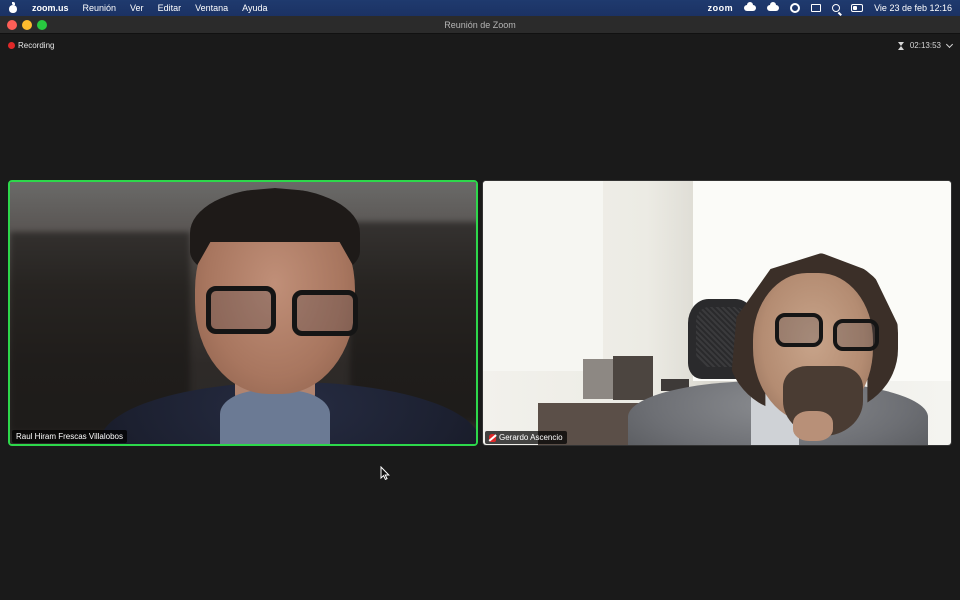  What do you see at coordinates (12, 25) in the screenshot?
I see `close-window-icon` at bounding box center [12, 25].